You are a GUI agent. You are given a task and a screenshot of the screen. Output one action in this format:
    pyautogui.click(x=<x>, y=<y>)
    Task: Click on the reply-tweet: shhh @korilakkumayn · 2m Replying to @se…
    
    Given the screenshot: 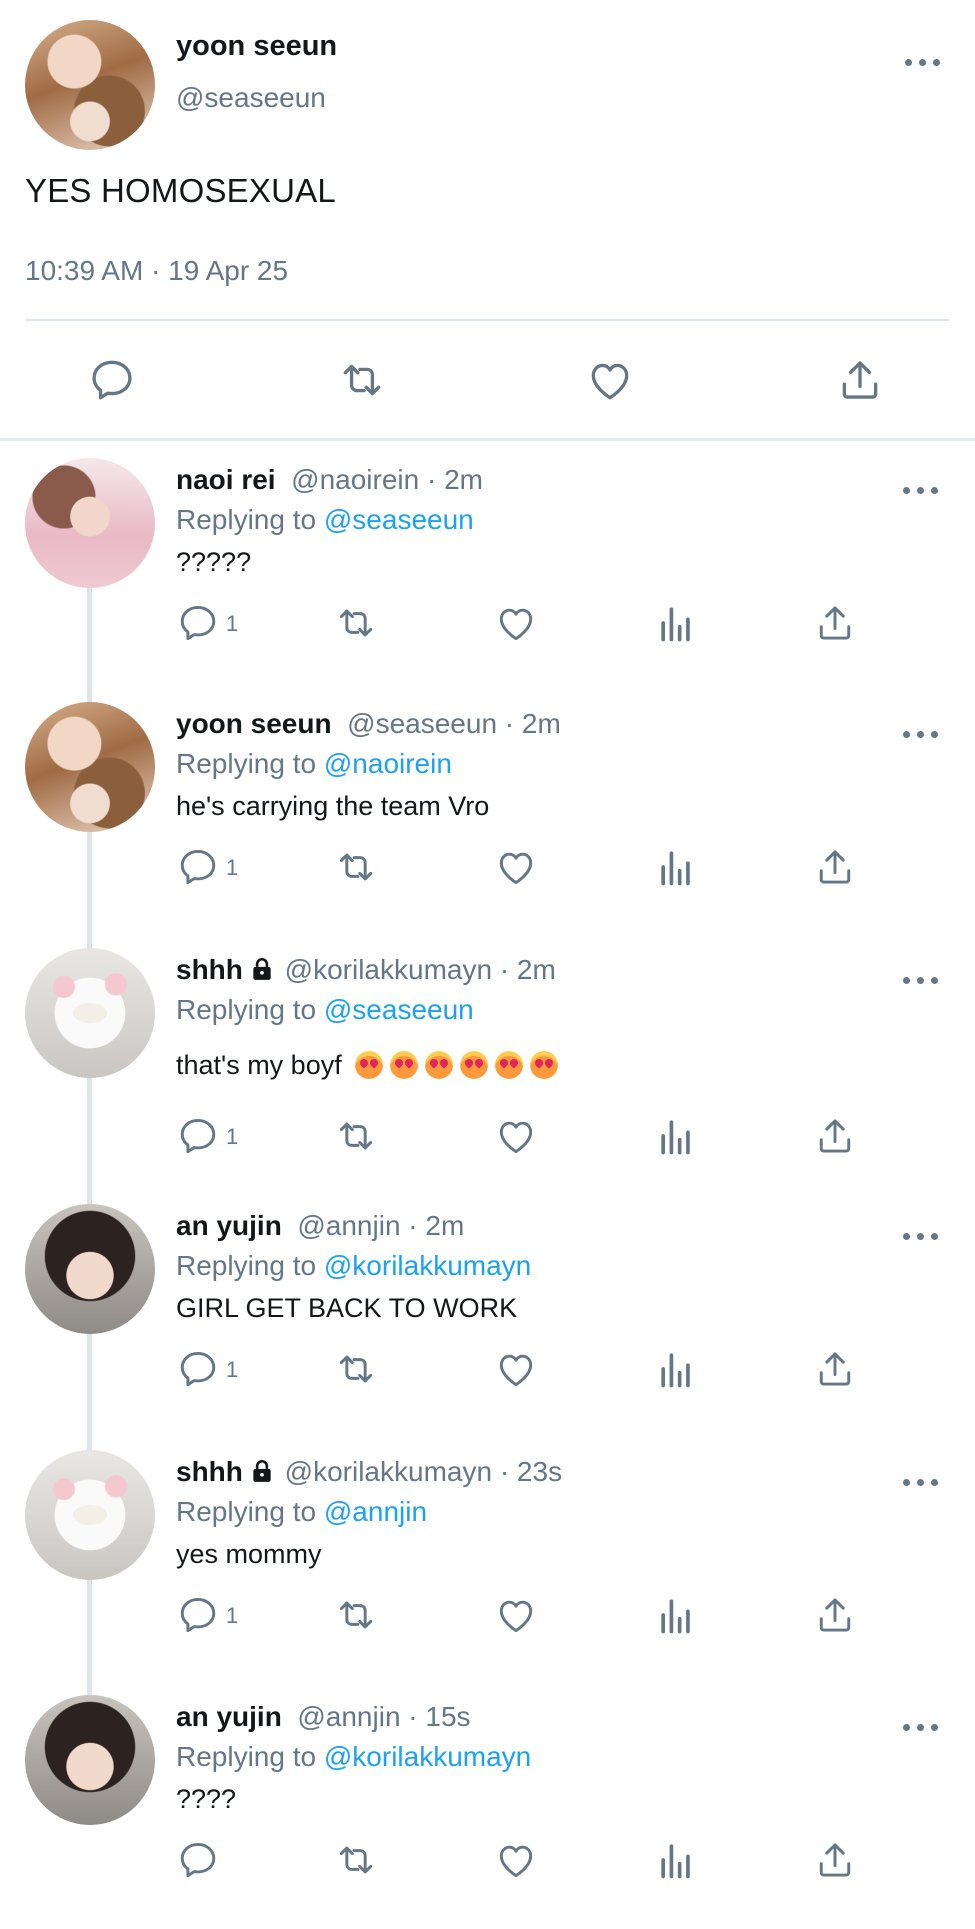 What is the action you would take?
    pyautogui.click(x=487, y=1064)
    